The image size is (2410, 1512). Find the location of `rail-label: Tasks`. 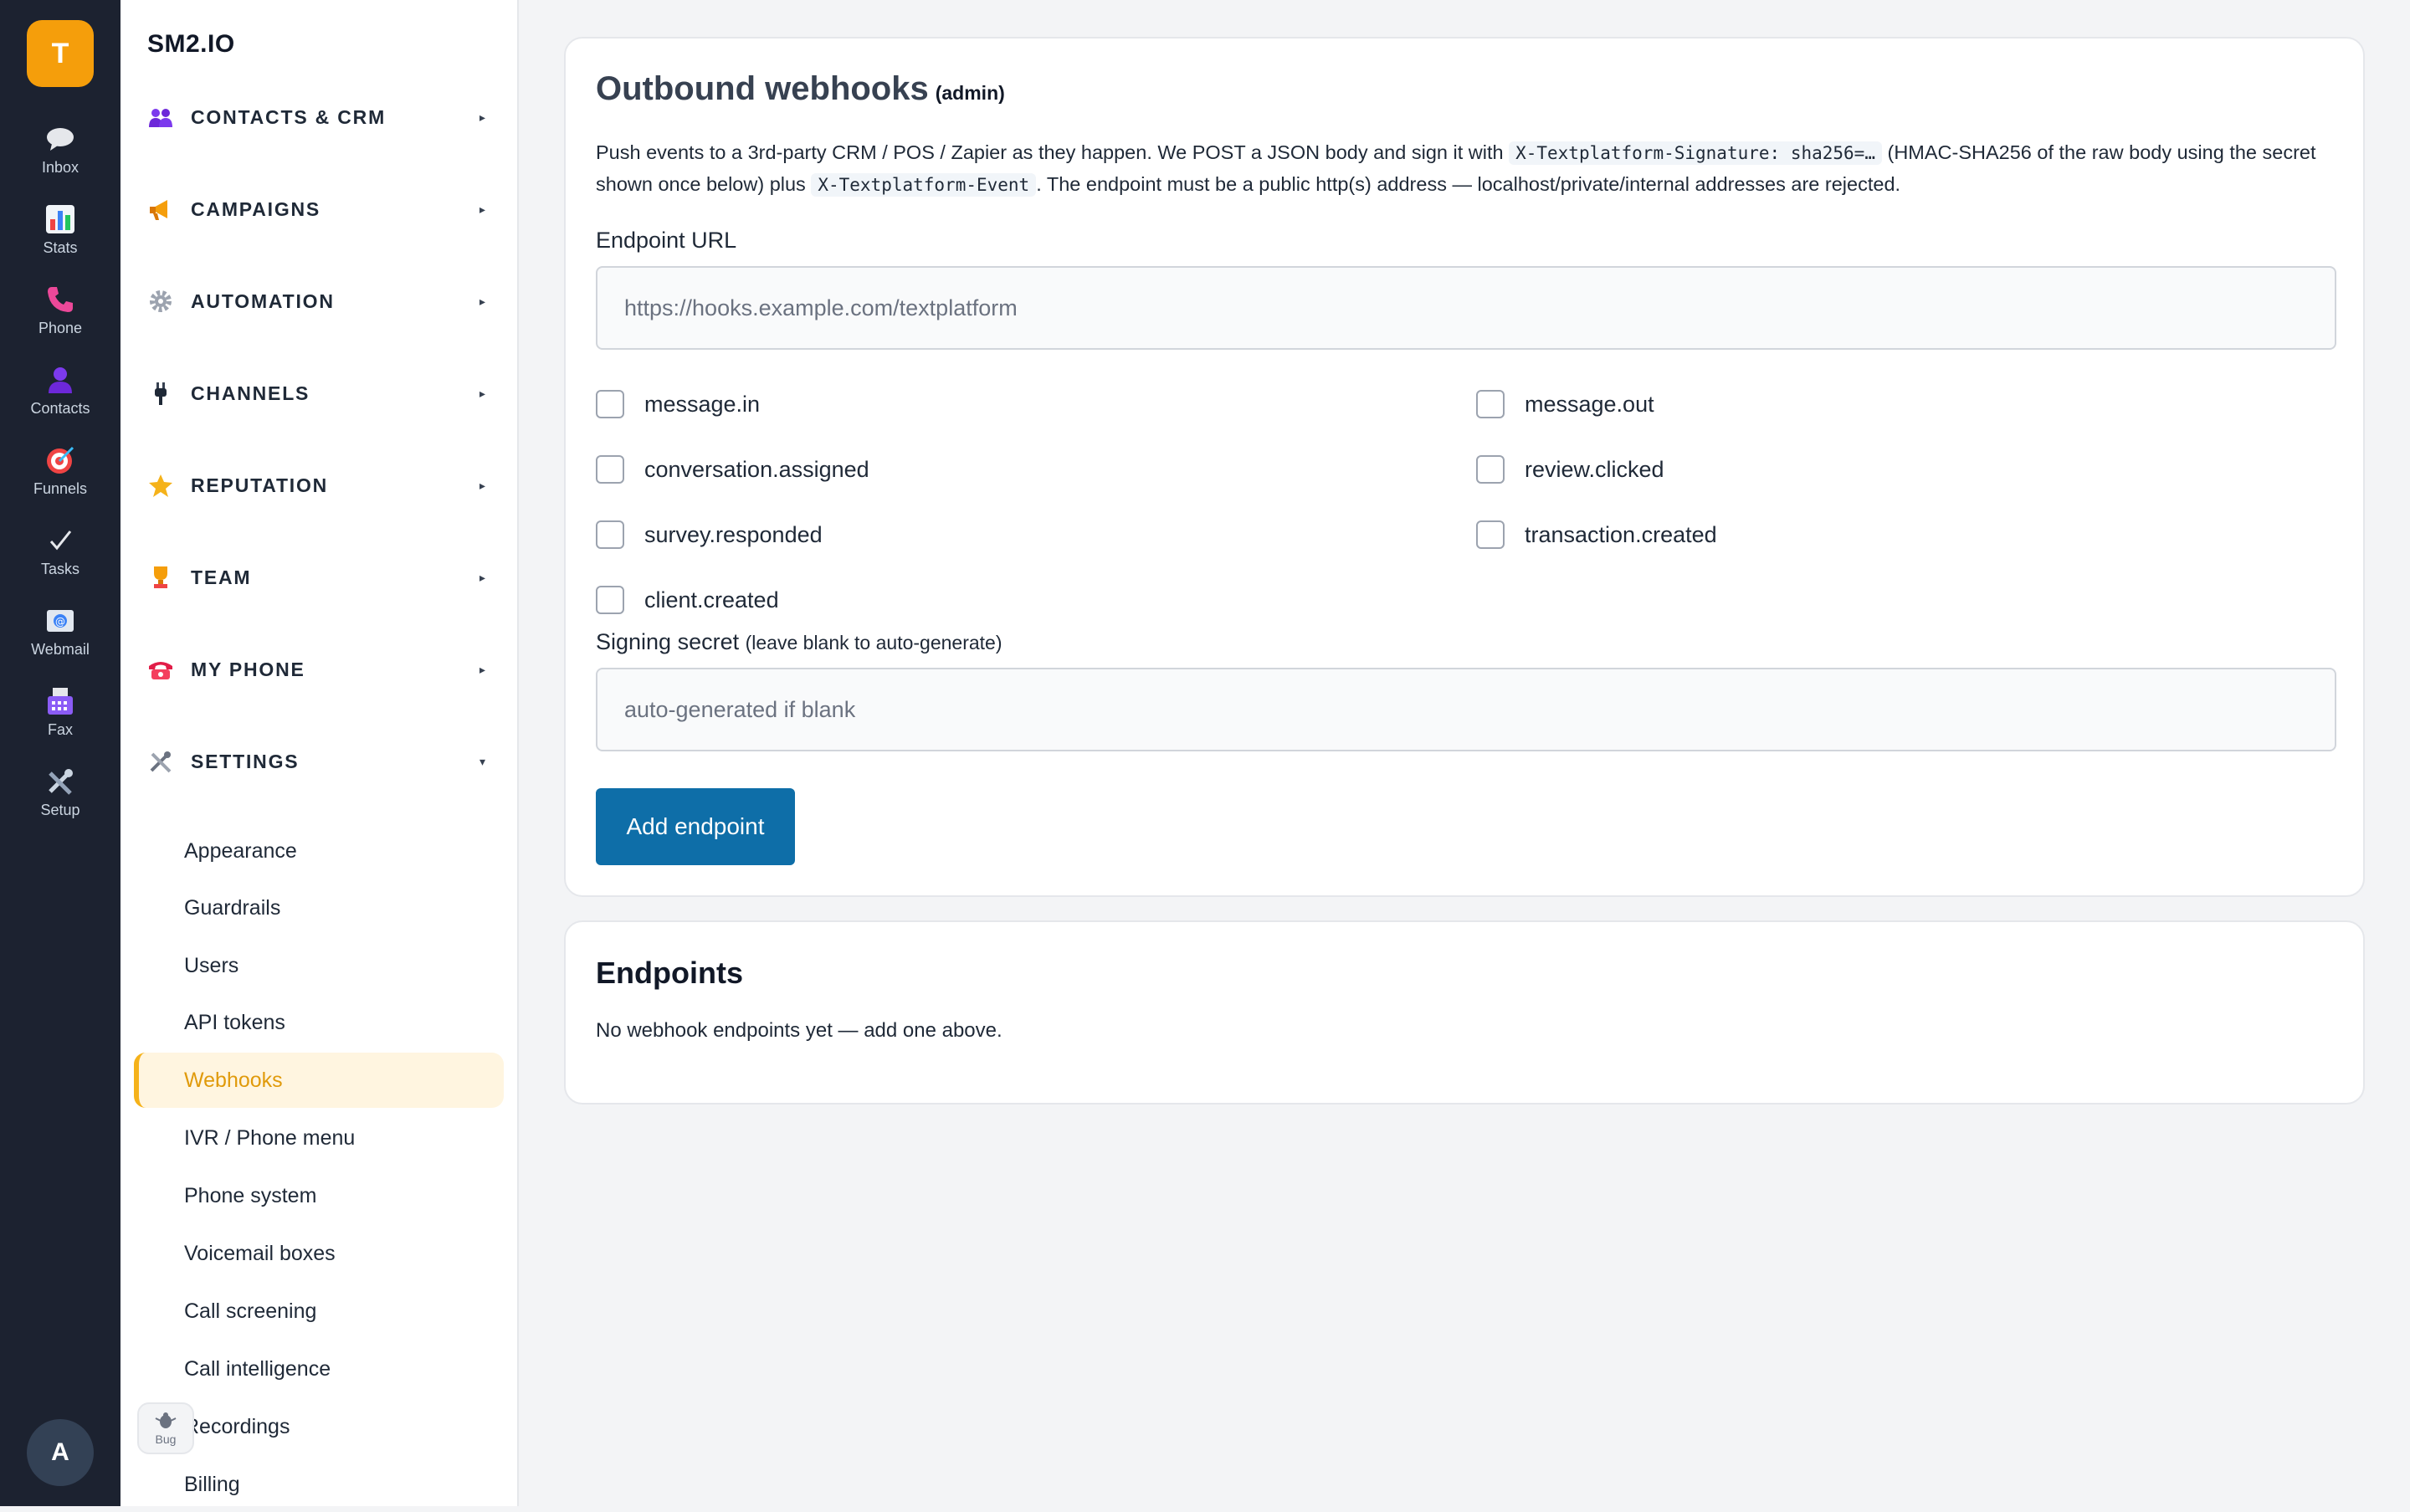

rail-label: Tasks is located at coordinates (60, 569).